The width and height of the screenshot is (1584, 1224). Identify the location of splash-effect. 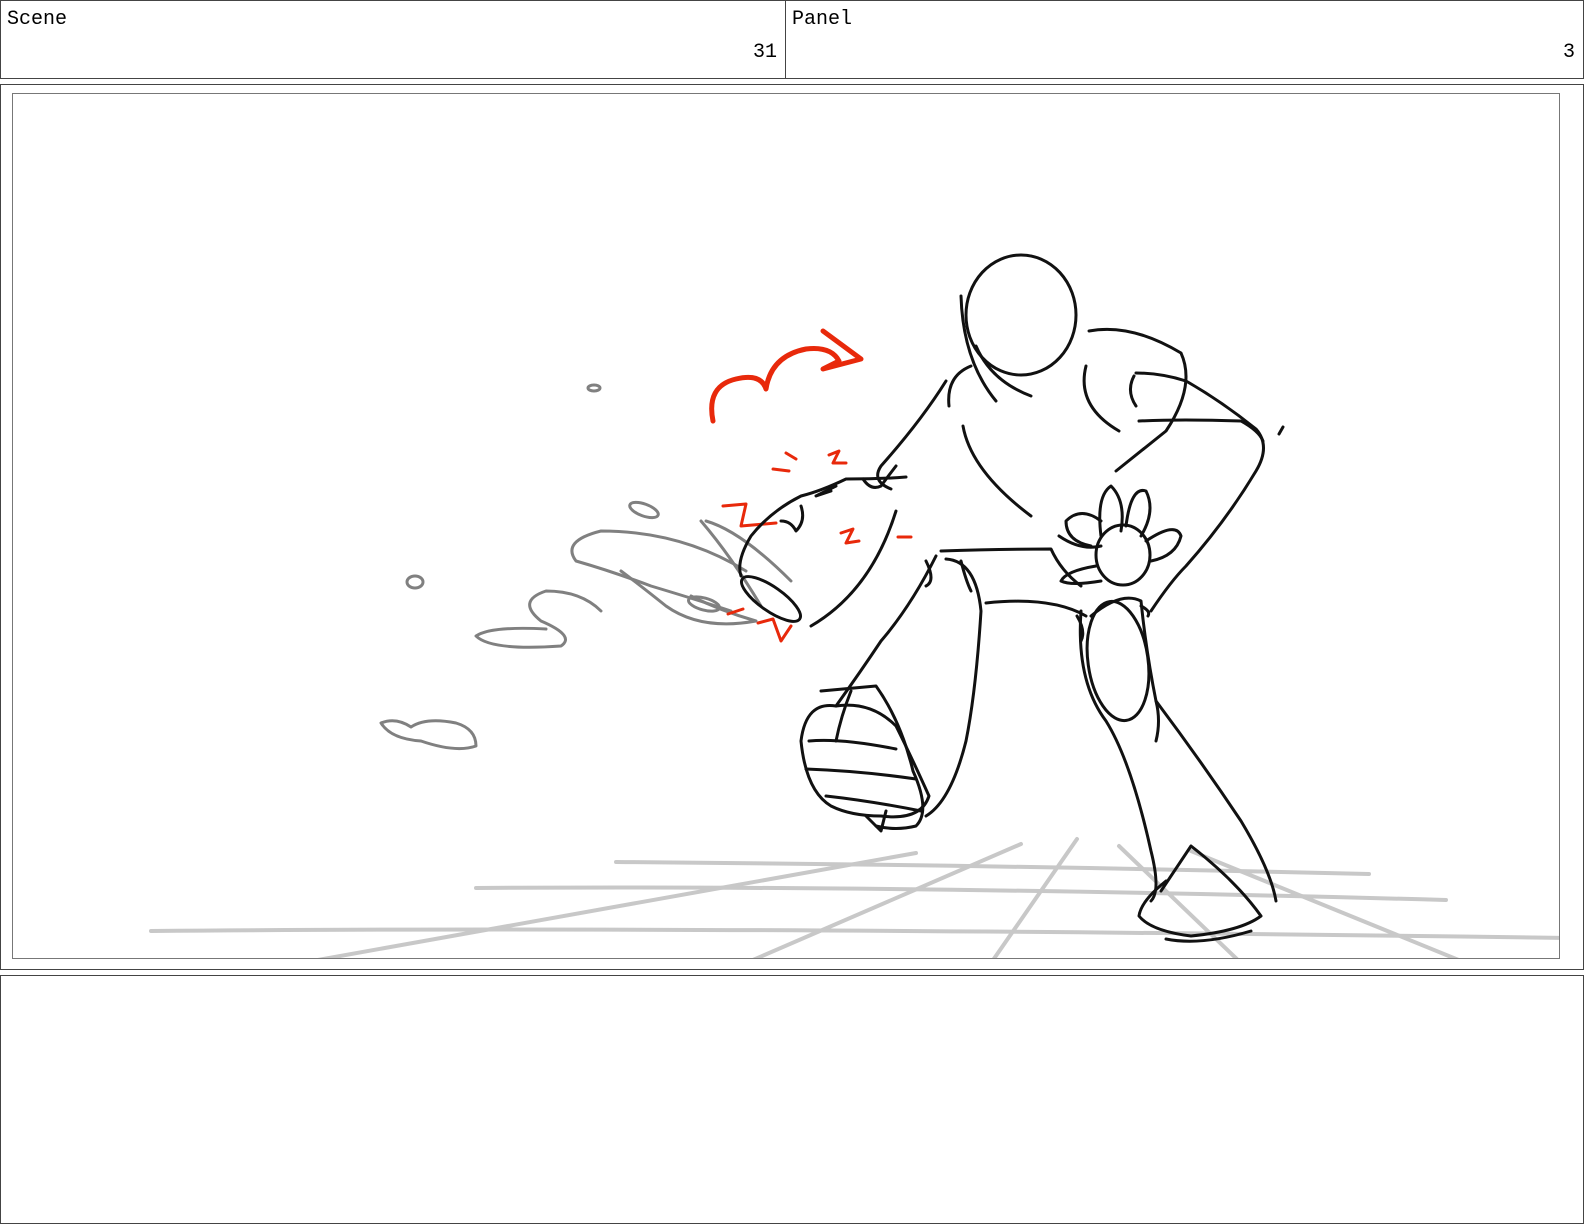
(586, 567).